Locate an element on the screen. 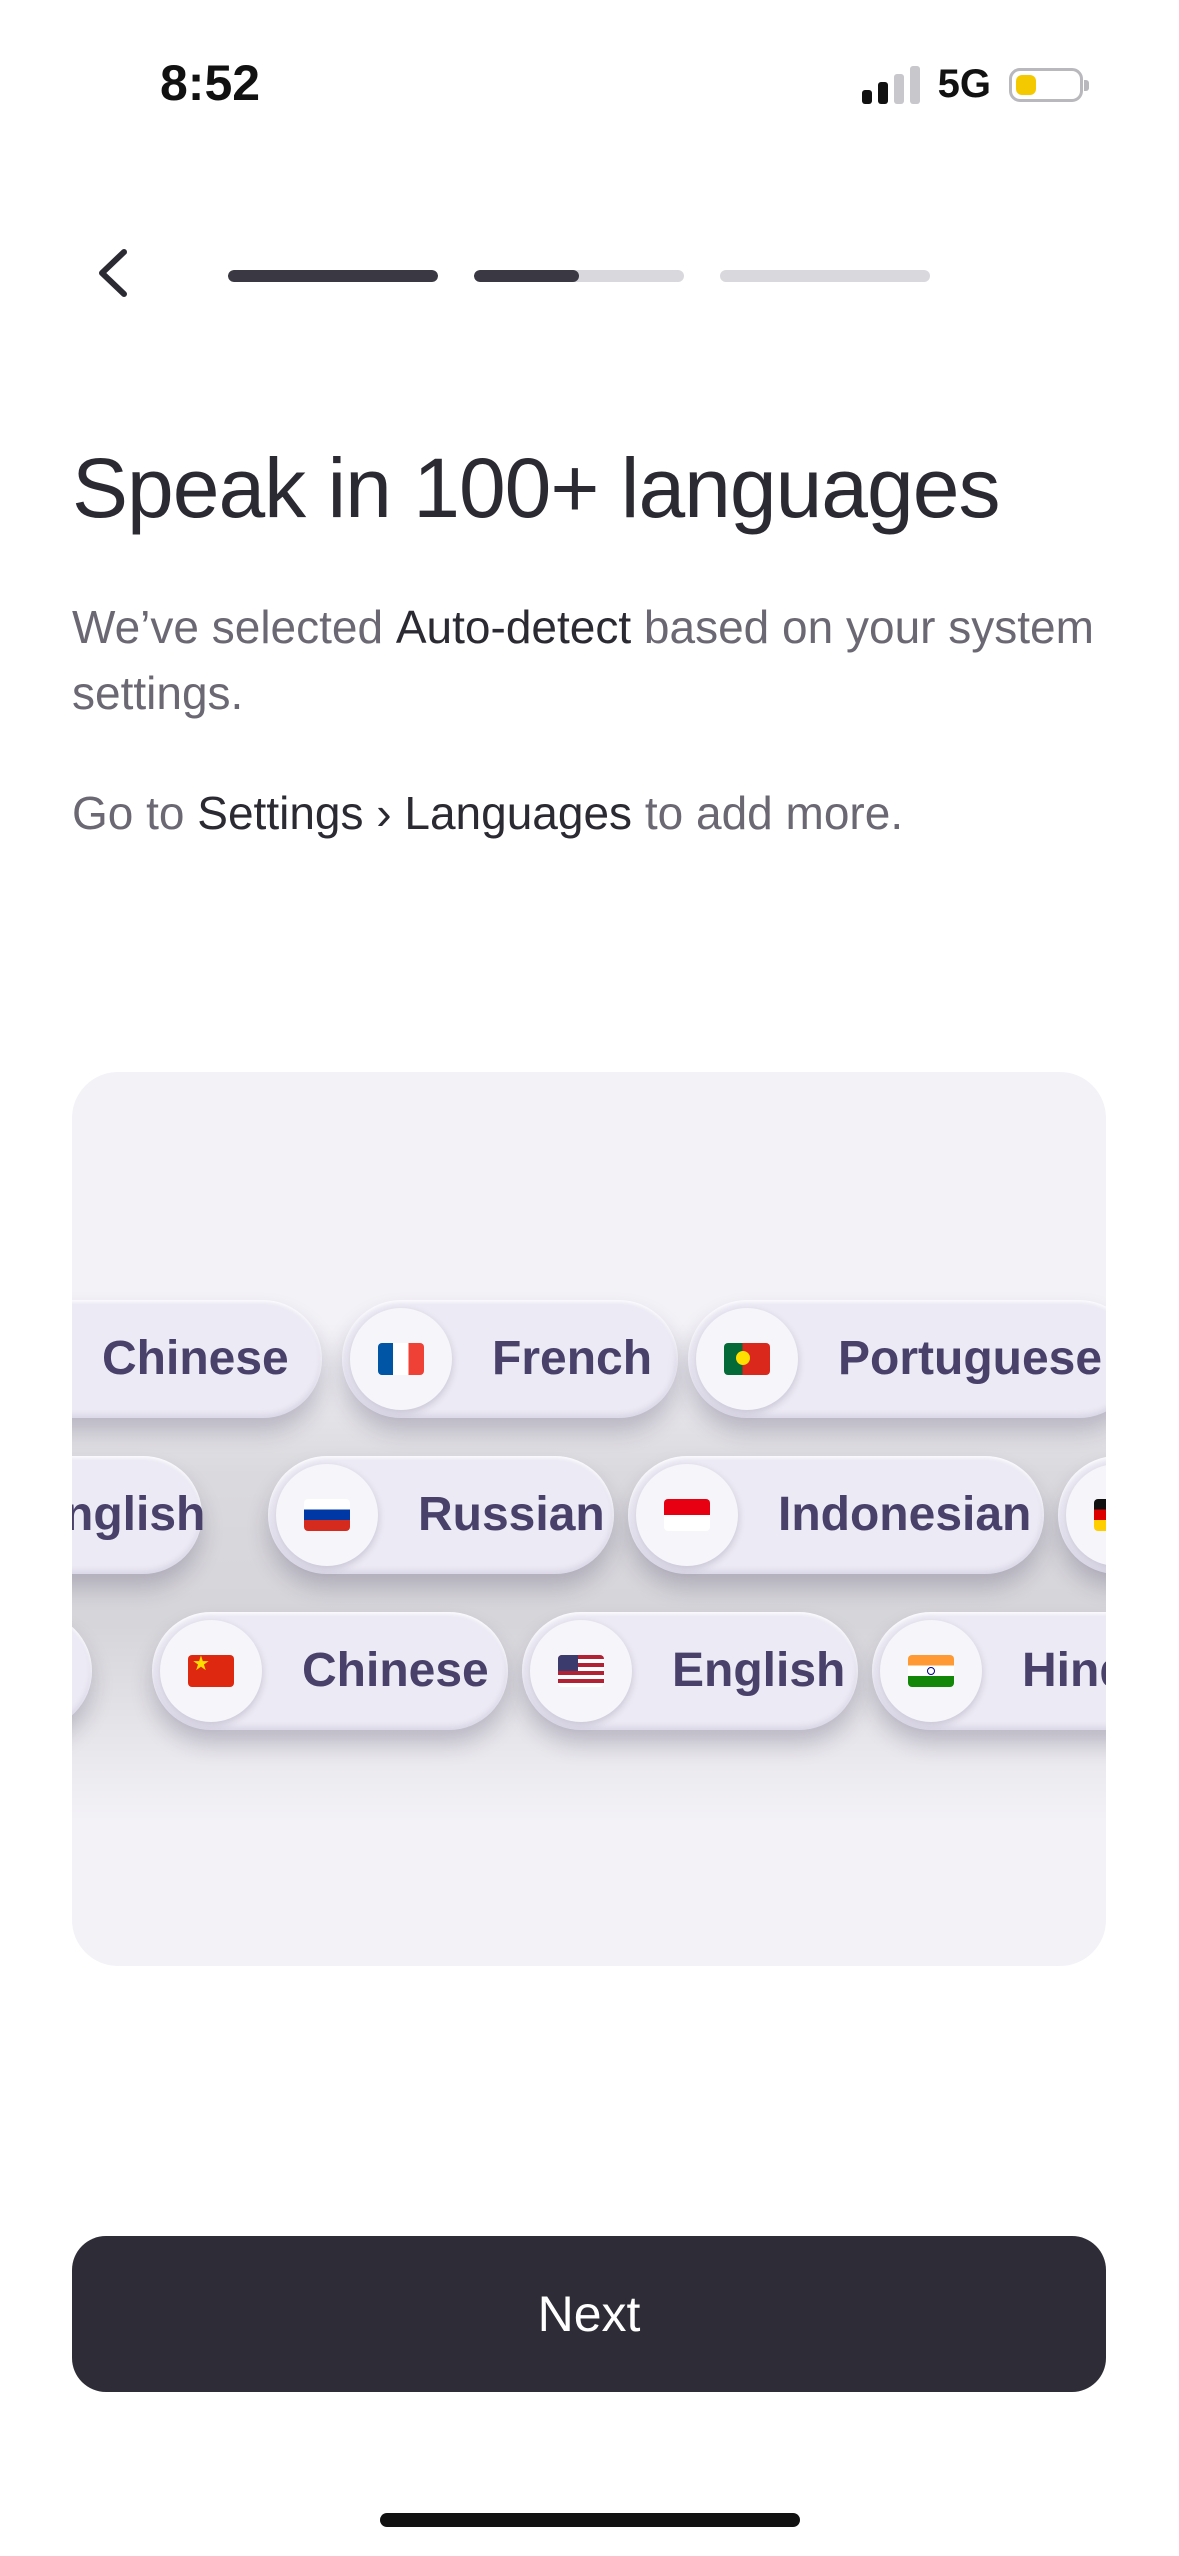 This screenshot has height=2556, width=1179. flag-icon-fr is located at coordinates (401, 1359).